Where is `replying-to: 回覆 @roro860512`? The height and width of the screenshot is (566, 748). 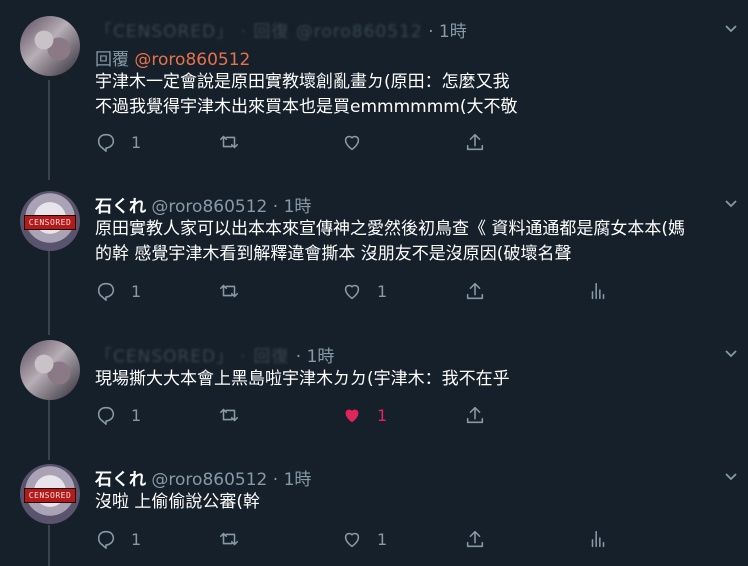 replying-to: 回覆 @roro860512 is located at coordinates (172, 57).